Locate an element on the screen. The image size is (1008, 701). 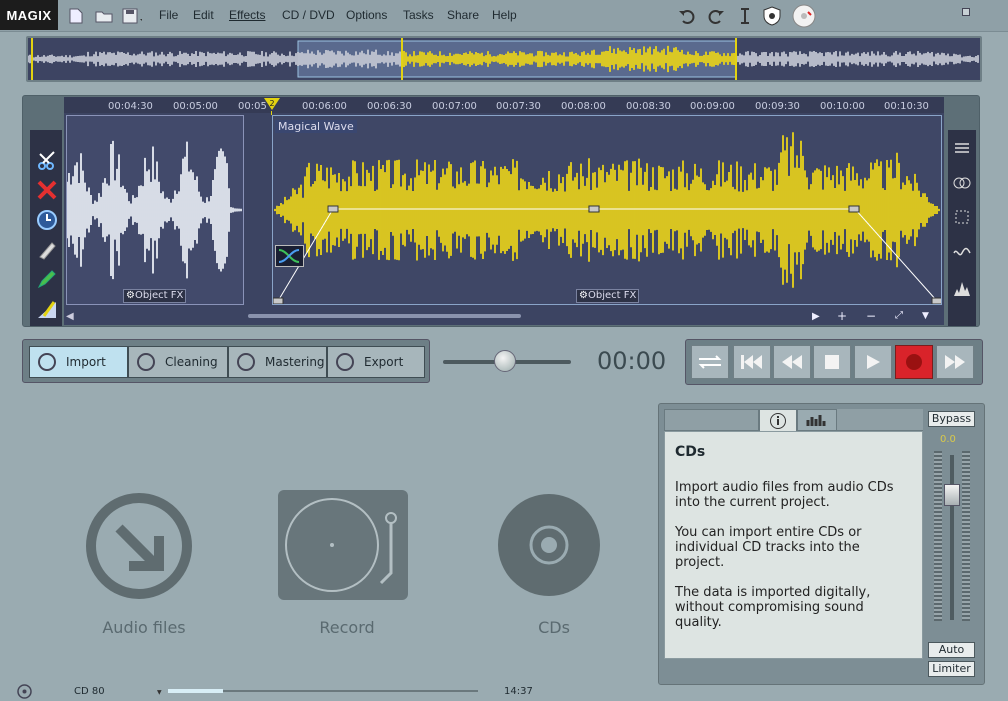
selection-icon is located at coordinates (962, 217).